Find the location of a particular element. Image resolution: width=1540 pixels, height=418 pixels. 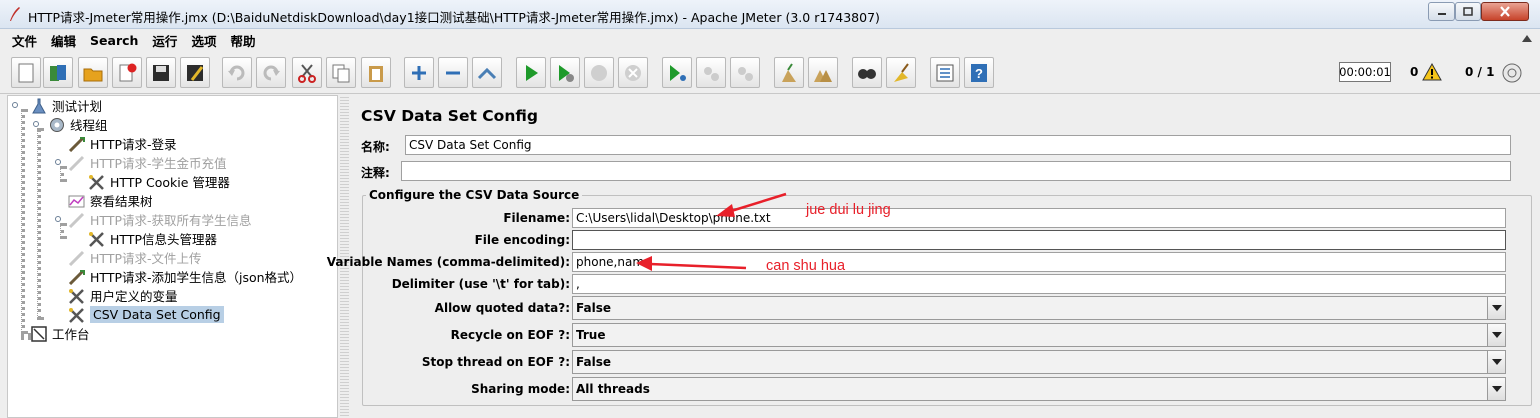

active-thread-count: 0 / 1 is located at coordinates (1480, 72).